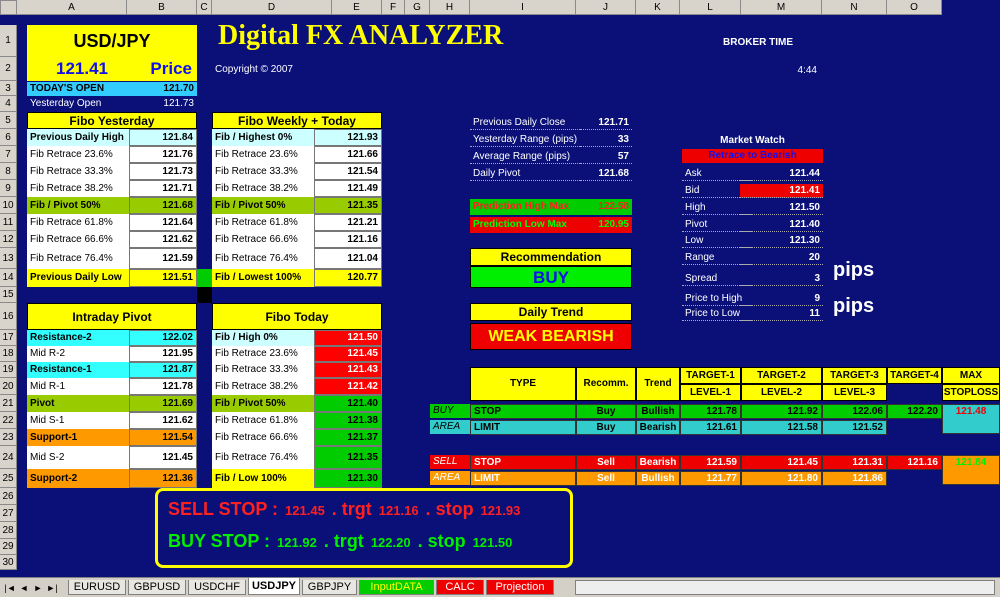 This screenshot has height=597, width=1000. I want to click on trade-target-3: 121.31, so click(854, 462).